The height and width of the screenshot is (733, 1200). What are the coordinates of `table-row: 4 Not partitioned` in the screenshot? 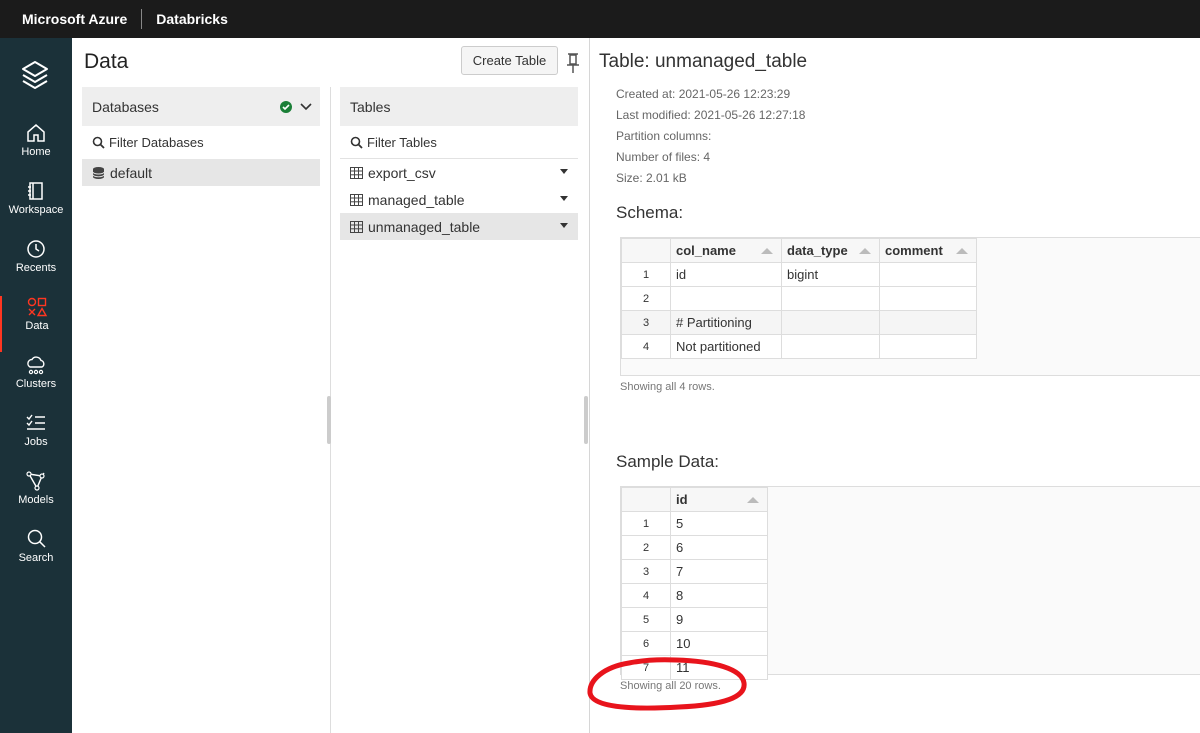 It's located at (799, 346).